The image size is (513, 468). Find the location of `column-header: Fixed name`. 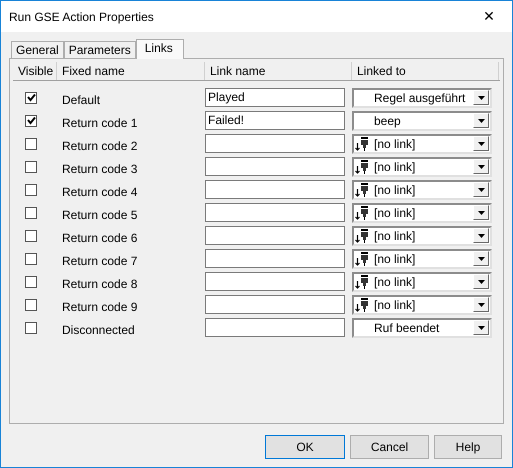

column-header: Fixed name is located at coordinates (131, 71).